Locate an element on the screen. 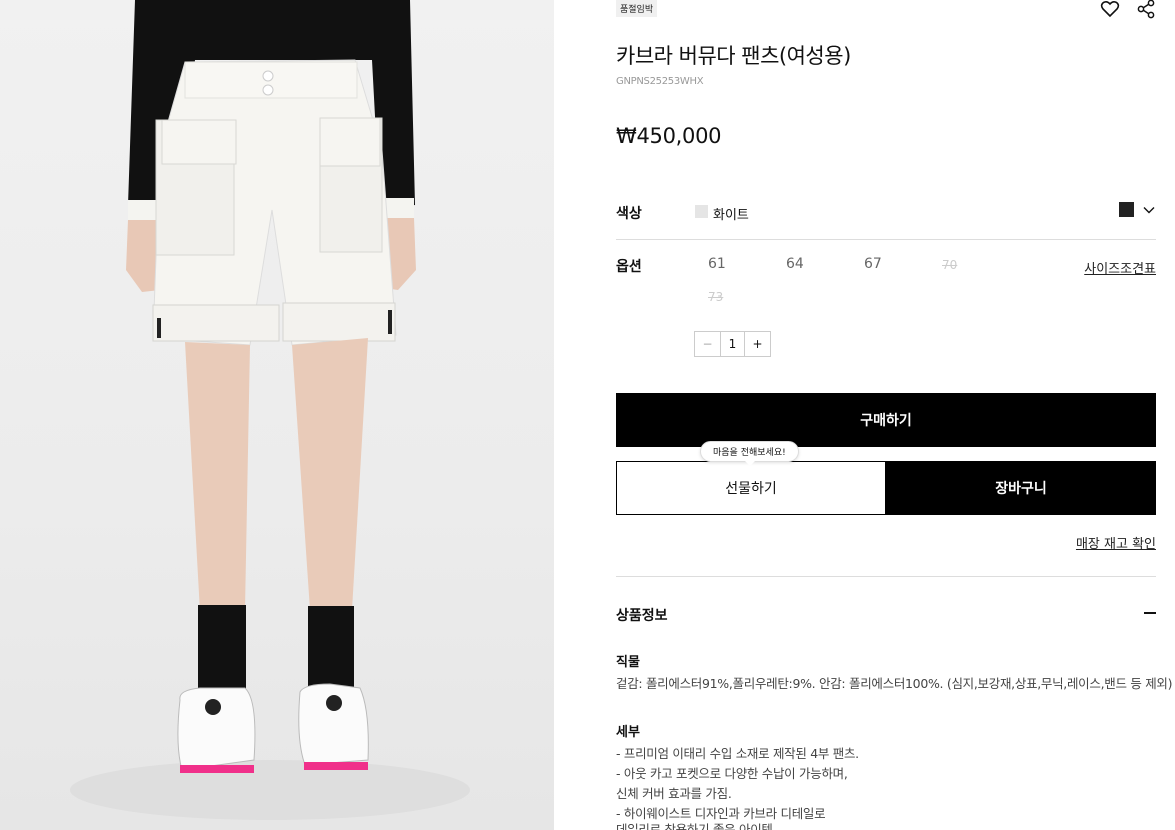 Image resolution: width=1175 pixels, height=830 pixels. color-row: 색상 화이트 is located at coordinates (886, 218).